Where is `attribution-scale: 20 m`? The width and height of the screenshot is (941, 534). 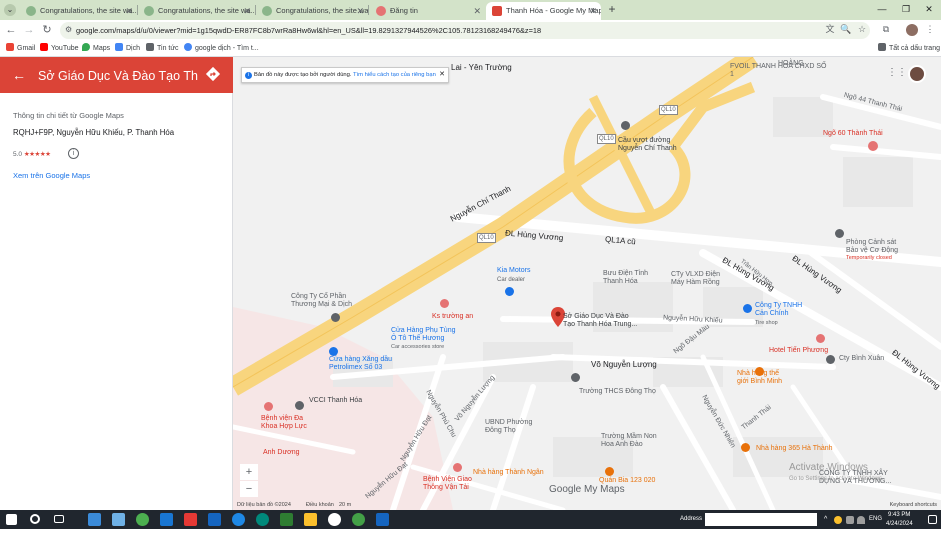 attribution-scale: 20 m is located at coordinates (345, 505).